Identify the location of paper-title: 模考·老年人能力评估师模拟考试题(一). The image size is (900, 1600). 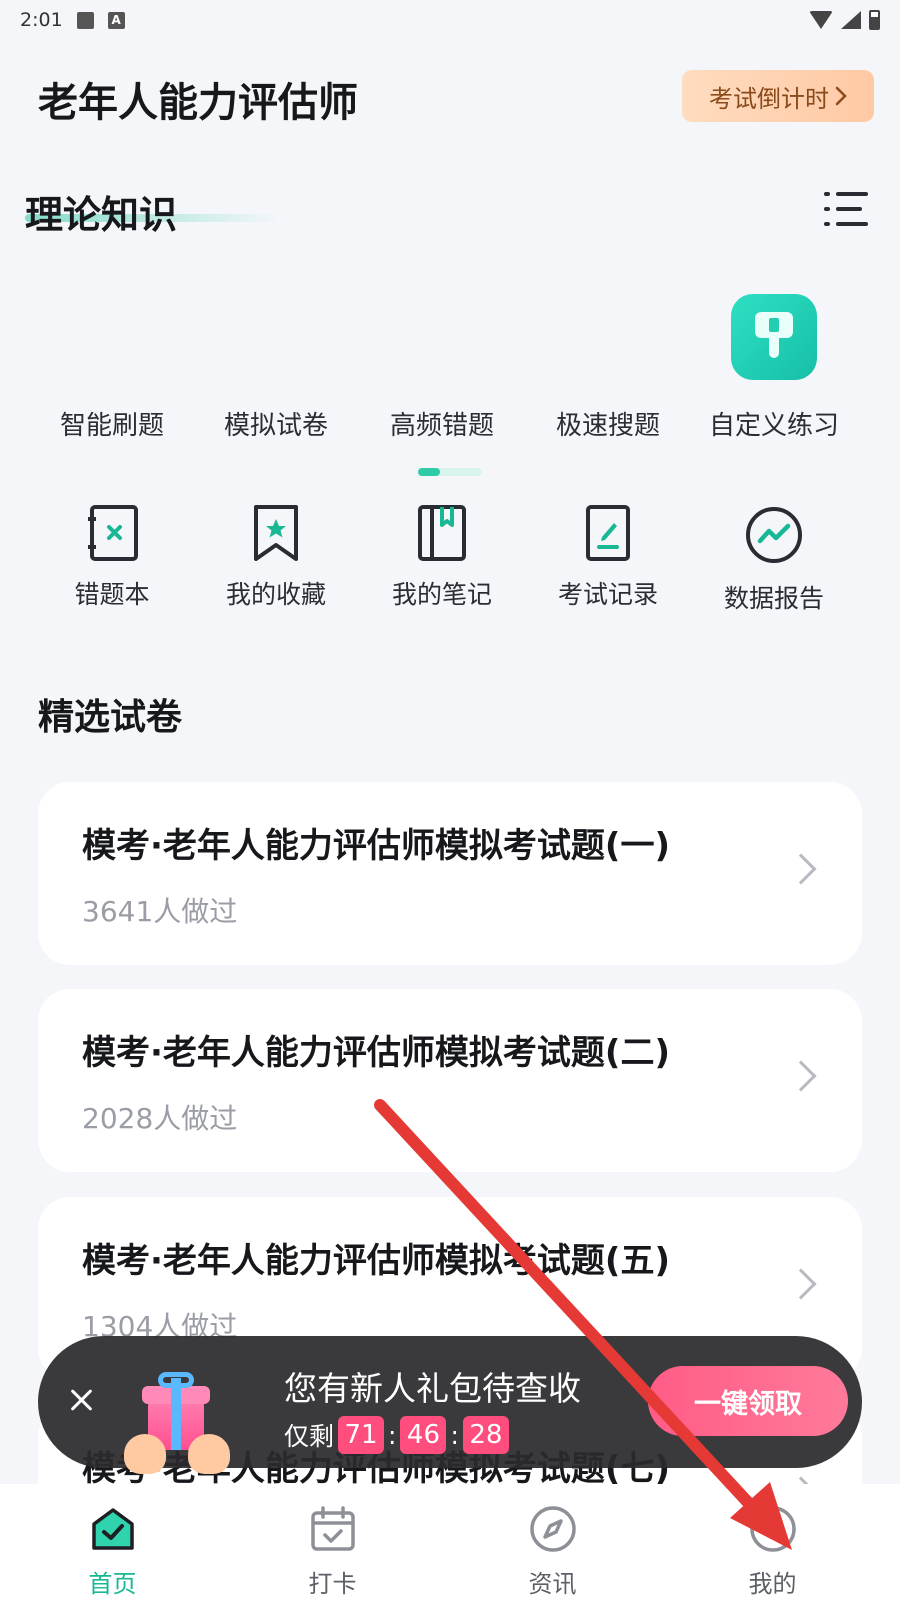
(376, 846).